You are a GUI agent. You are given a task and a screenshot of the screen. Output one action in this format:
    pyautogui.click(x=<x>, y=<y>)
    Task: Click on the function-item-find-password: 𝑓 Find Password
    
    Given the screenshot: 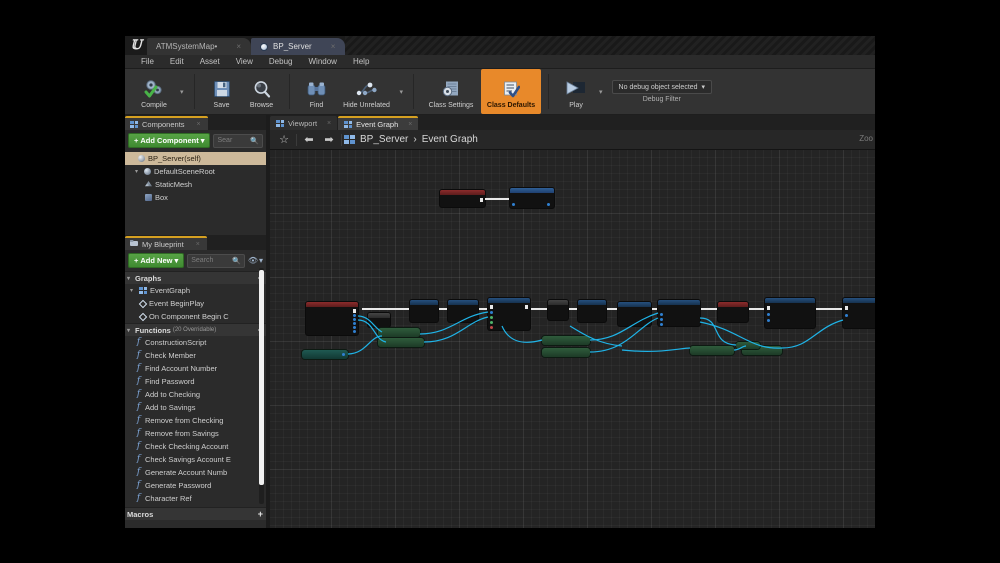 What is the action you would take?
    pyautogui.click(x=195, y=381)
    